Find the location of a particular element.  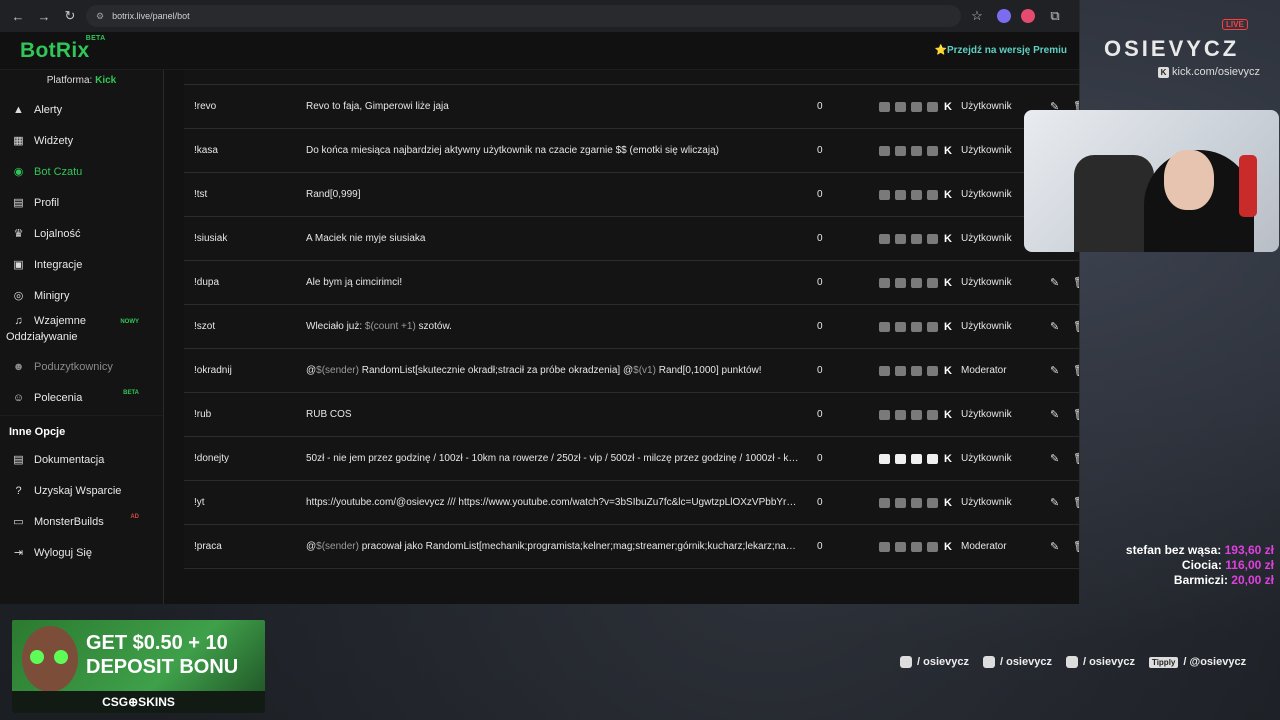

sidebar-item-wzajemne: ♫ Wzajemne Oddziaływanie NOWY is located at coordinates (81, 331).